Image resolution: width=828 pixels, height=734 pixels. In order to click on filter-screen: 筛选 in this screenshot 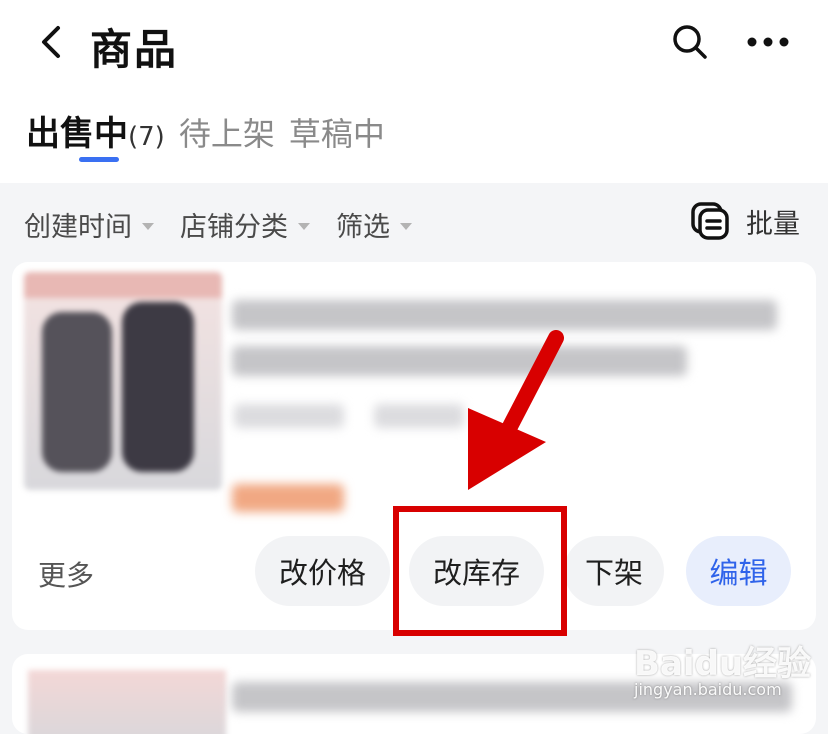, I will do `click(374, 224)`.